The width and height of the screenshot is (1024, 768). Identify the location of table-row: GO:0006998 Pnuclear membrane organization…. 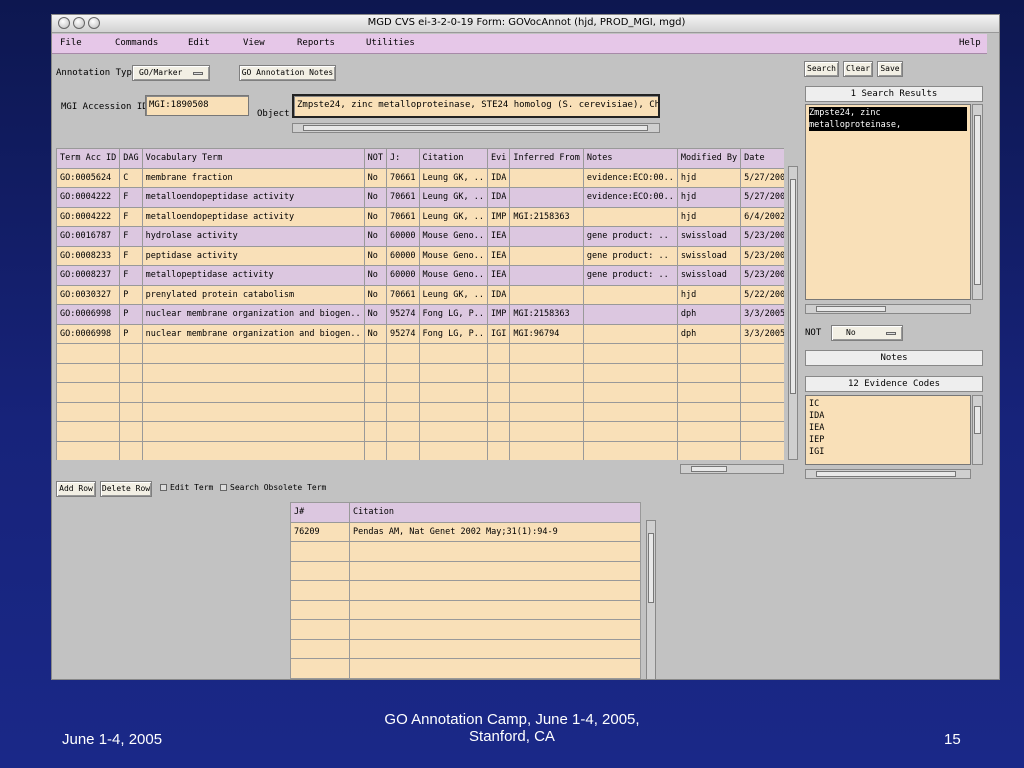
(420, 314).